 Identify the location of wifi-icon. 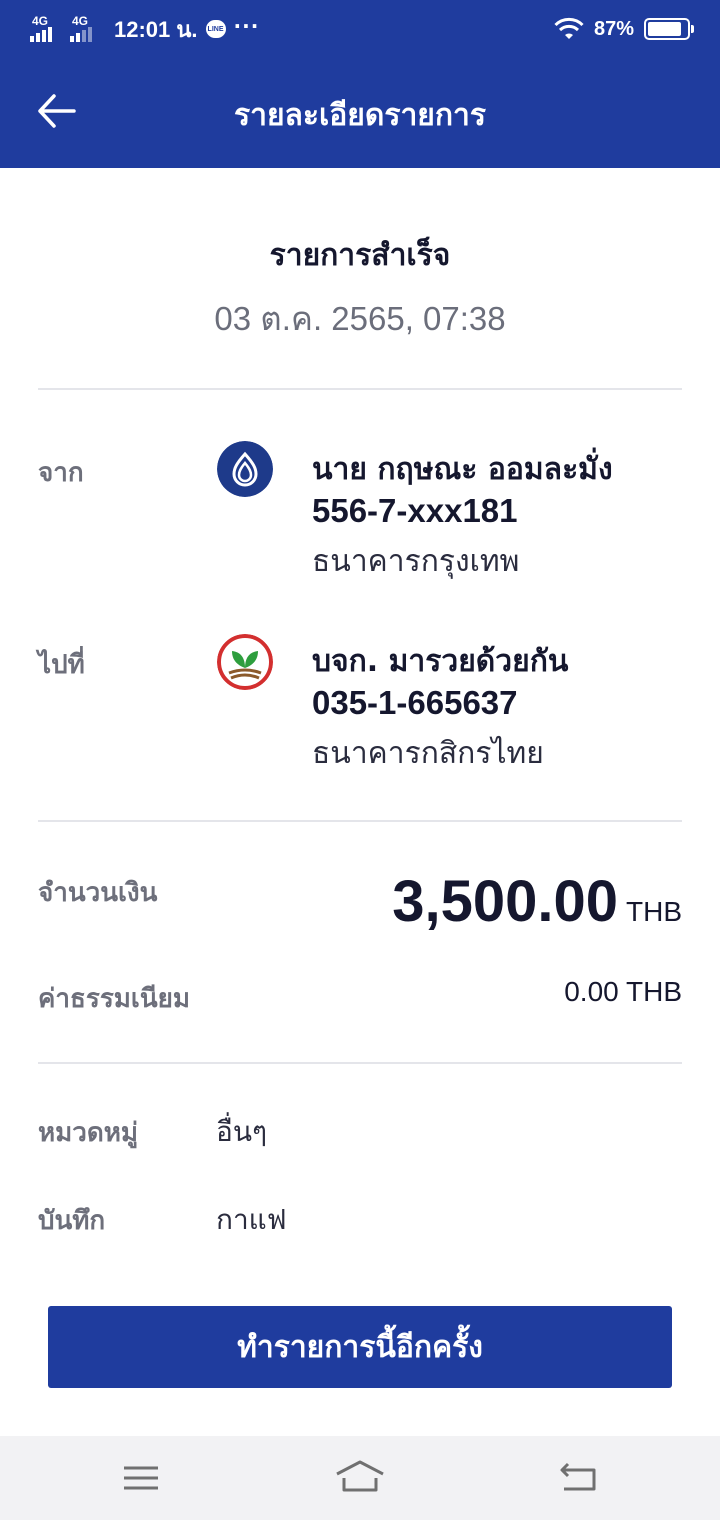
(569, 28).